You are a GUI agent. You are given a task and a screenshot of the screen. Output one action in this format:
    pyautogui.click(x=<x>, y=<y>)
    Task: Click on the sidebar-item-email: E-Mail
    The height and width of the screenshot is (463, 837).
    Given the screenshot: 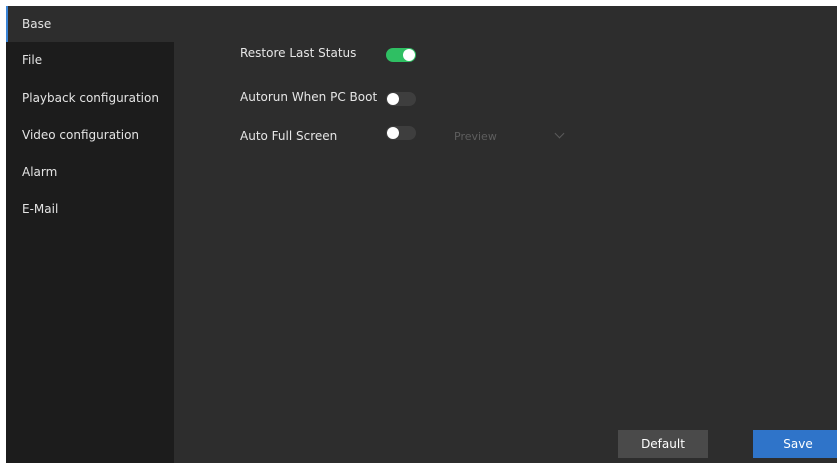 What is the action you would take?
    pyautogui.click(x=90, y=209)
    